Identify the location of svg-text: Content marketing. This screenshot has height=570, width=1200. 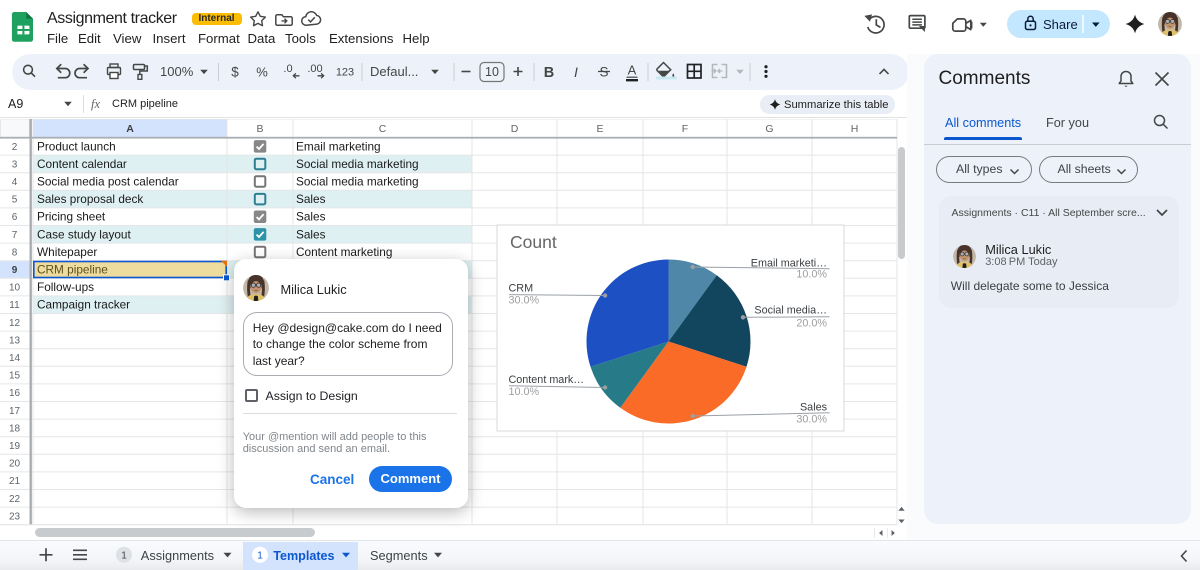
(344, 252).